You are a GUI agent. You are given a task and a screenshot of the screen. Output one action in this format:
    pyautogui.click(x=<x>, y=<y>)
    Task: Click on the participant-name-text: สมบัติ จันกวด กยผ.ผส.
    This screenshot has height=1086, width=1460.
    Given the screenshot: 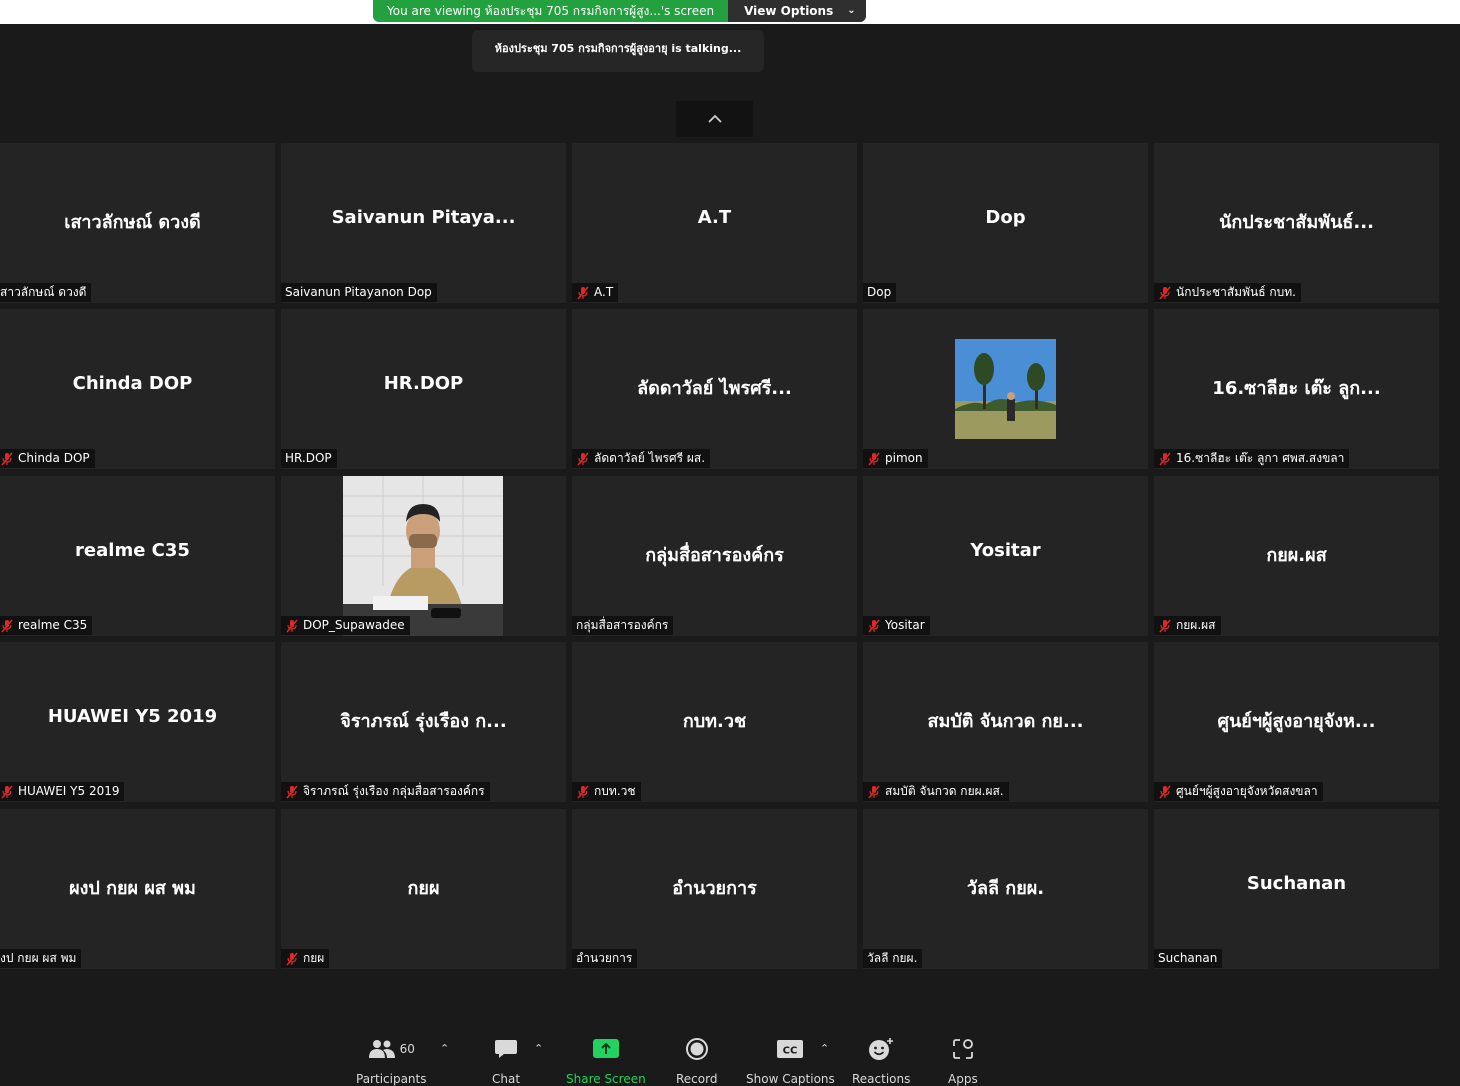 What is the action you would take?
    pyautogui.click(x=944, y=791)
    